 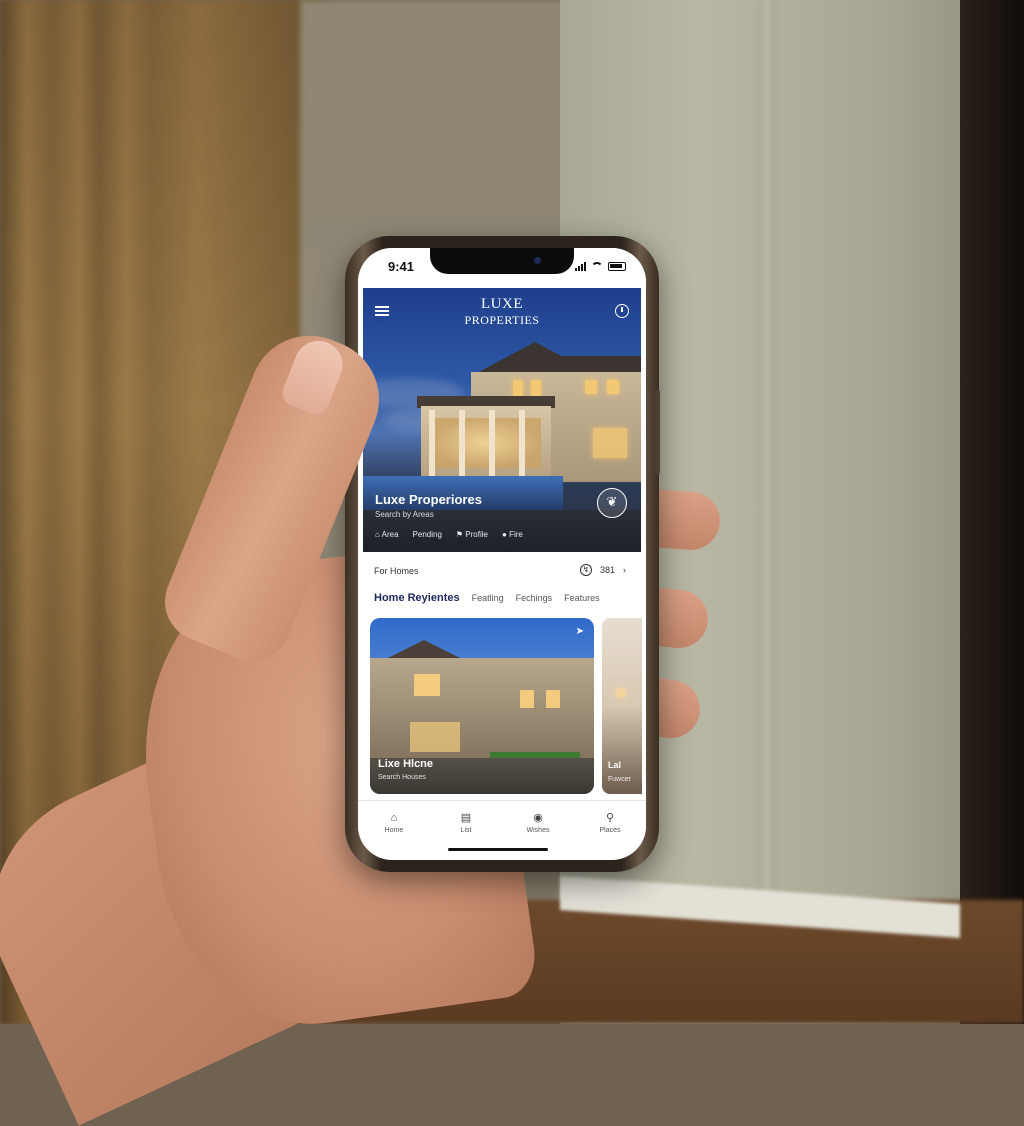 What do you see at coordinates (992, 512) in the screenshot?
I see `doorframe` at bounding box center [992, 512].